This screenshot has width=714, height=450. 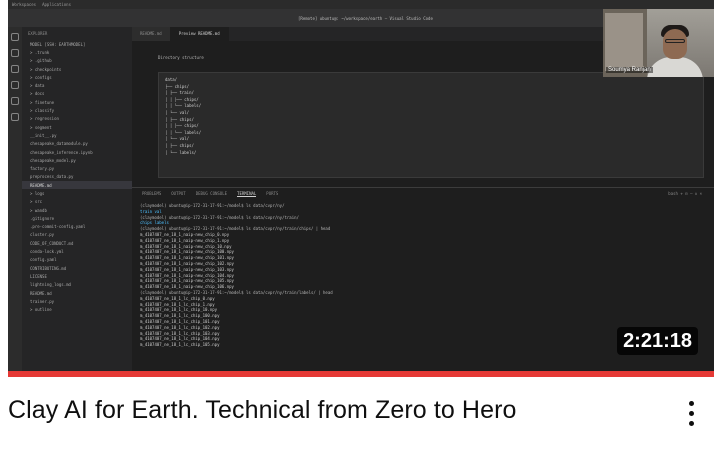 I want to click on watch-progress-bar, so click(x=361, y=374).